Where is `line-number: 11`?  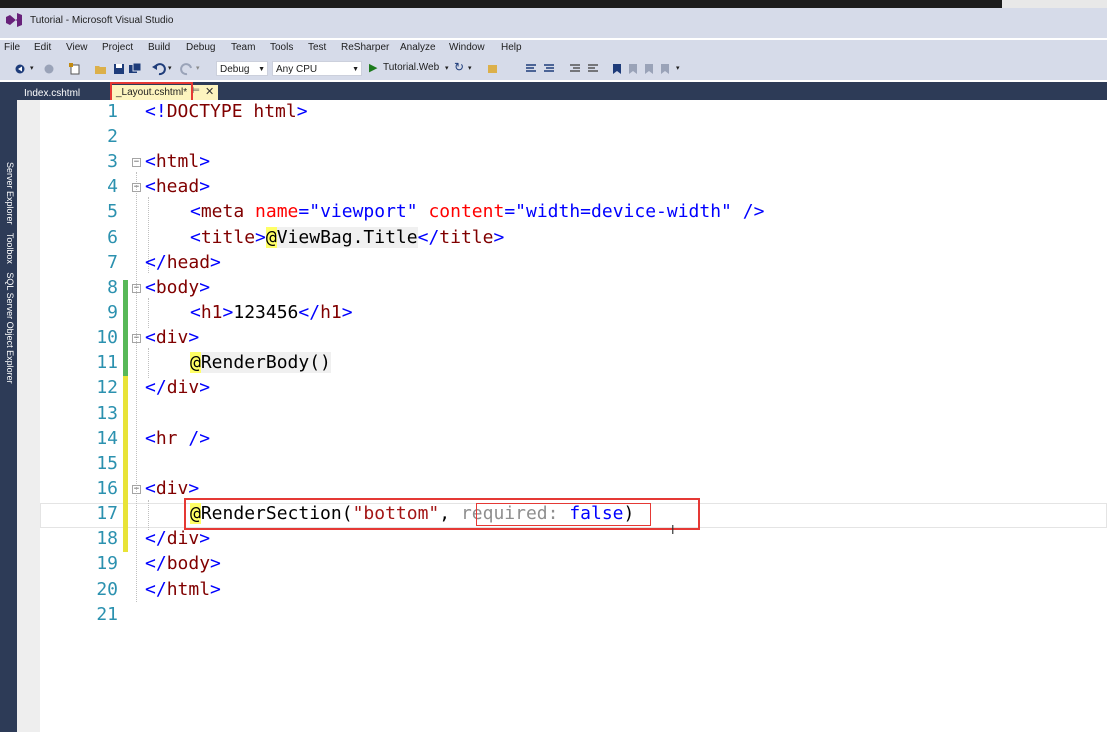 line-number: 11 is located at coordinates (107, 362).